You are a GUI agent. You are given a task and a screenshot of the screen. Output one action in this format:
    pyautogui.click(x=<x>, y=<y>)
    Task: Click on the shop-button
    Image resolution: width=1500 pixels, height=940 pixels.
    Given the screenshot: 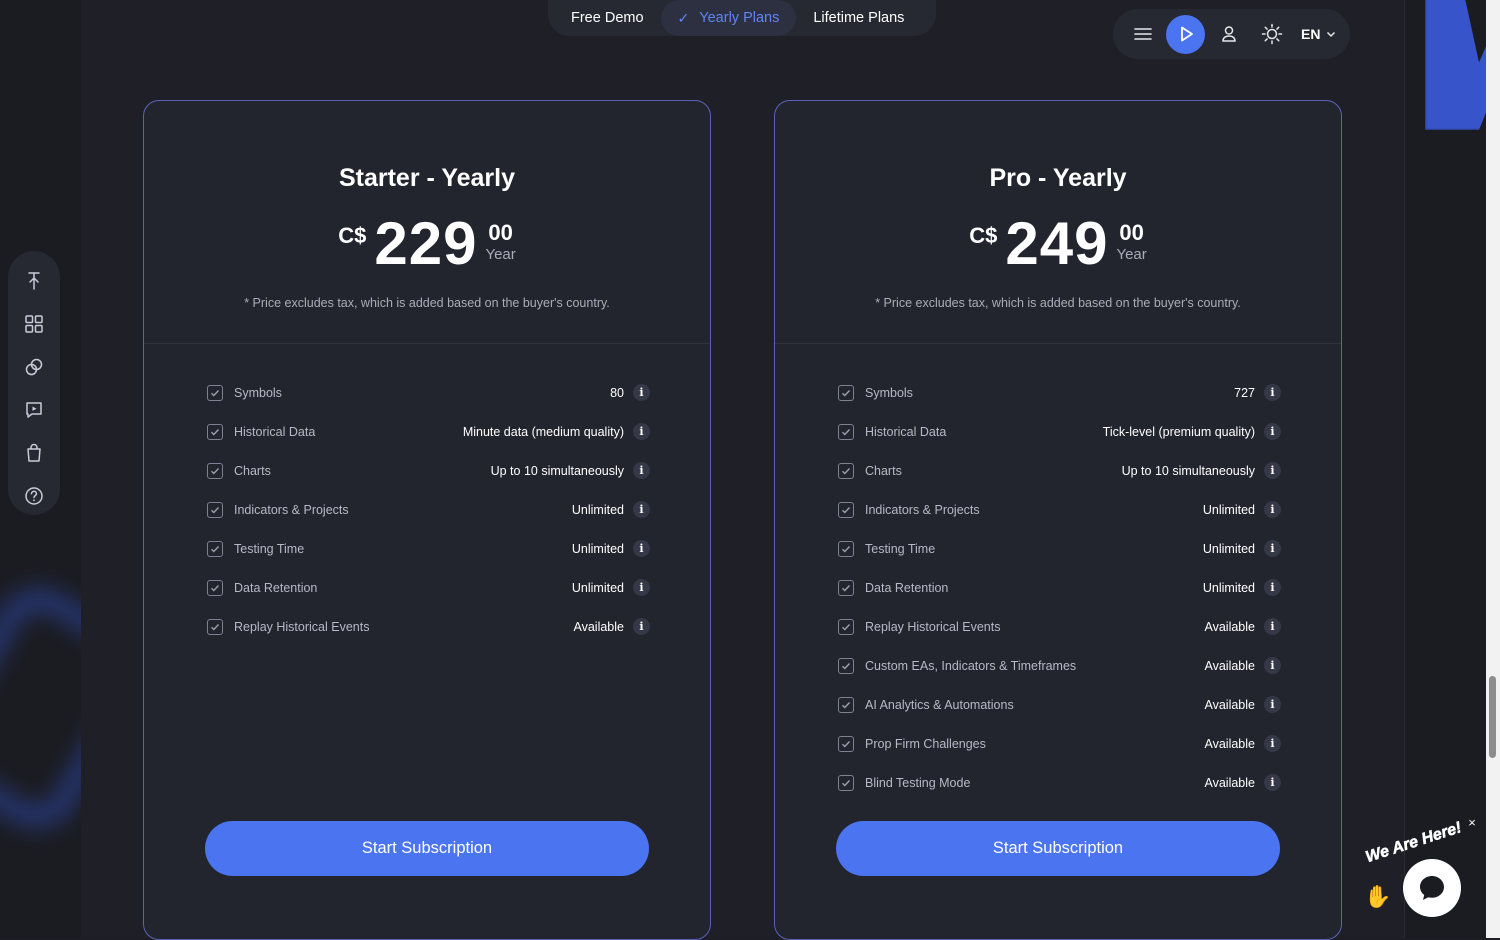 What is the action you would take?
    pyautogui.click(x=34, y=453)
    